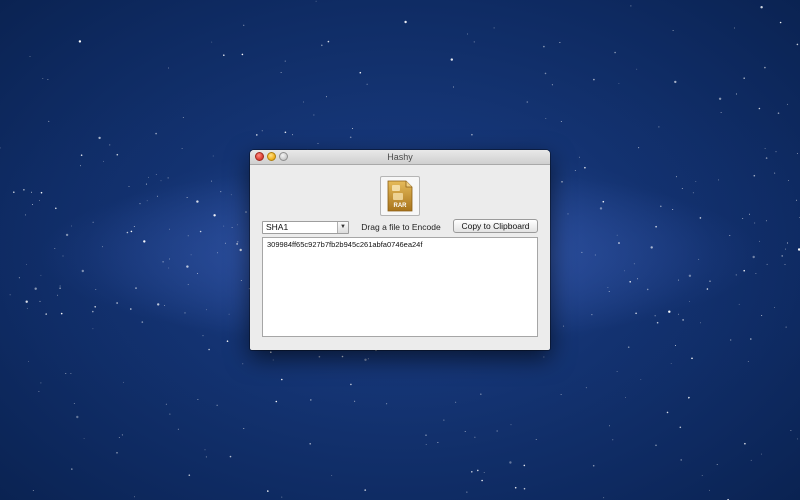 The image size is (800, 500). I want to click on drop-instruction-label: Drag a file to Encode, so click(401, 227).